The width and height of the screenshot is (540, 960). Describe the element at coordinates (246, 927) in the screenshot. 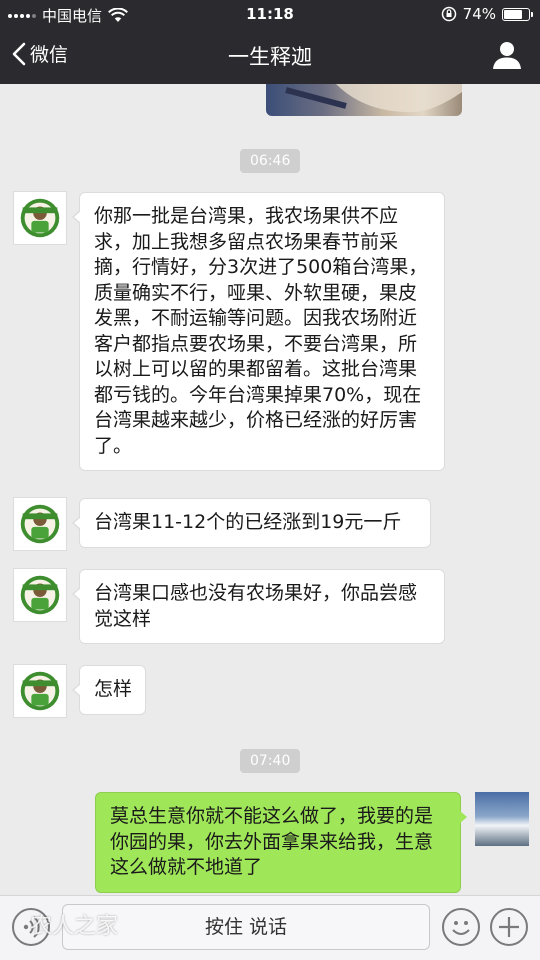

I see `hold-to-talk-button: 按住 说话` at that location.